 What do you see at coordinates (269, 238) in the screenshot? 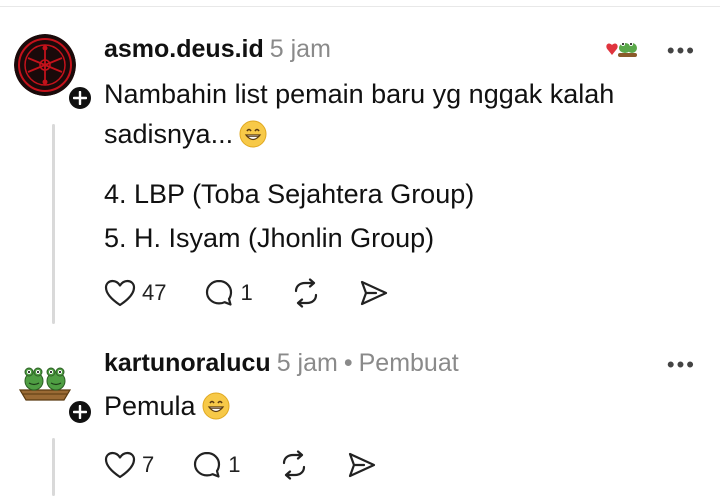
I see `list-item: 5. H. Isyam (Jhonlin Group)` at bounding box center [269, 238].